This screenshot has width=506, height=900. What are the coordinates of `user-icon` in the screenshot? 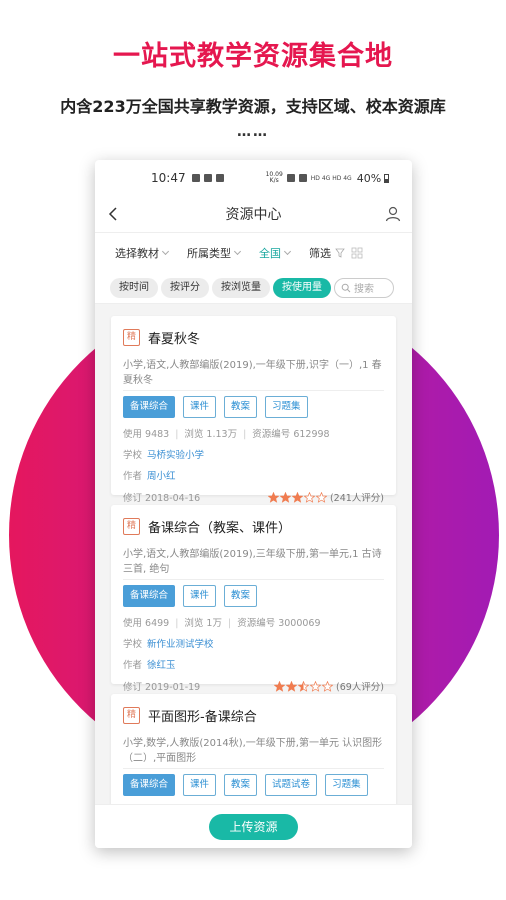 It's located at (393, 214).